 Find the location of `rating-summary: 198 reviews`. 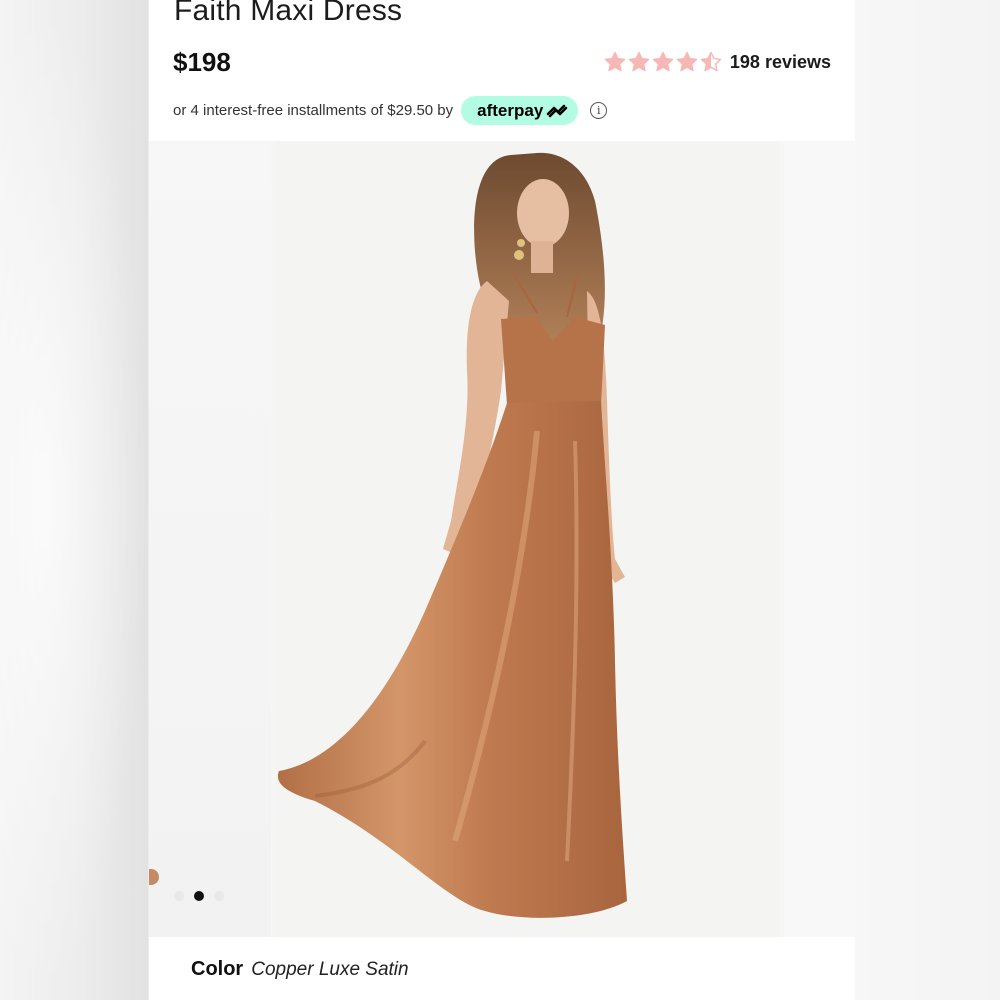

rating-summary: 198 reviews is located at coordinates (717, 62).